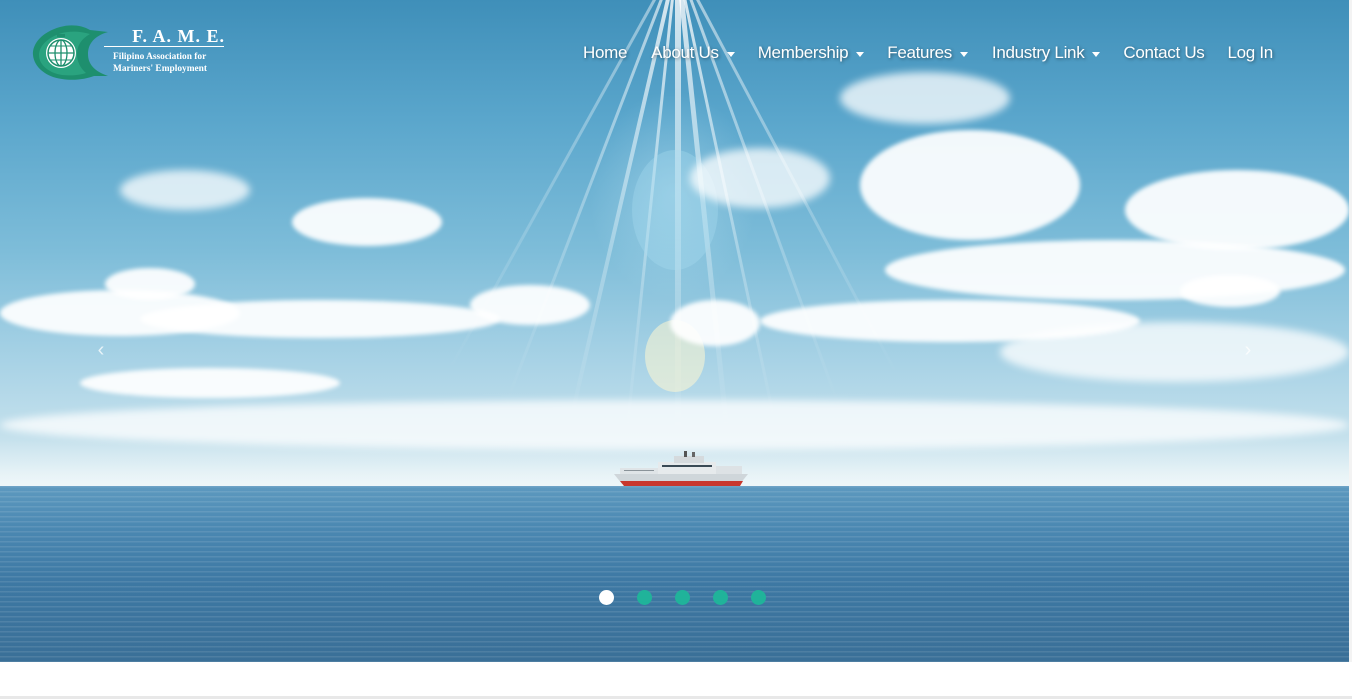 This screenshot has height=699, width=1352. What do you see at coordinates (178, 36) in the screenshot?
I see `brand-title: F. A. M. E.` at bounding box center [178, 36].